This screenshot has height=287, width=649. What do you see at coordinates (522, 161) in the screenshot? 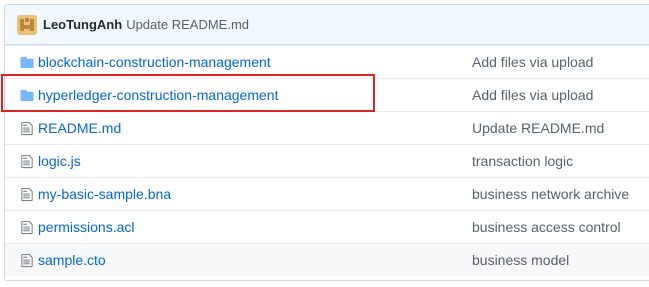
I see `file-commit-message: transaction logic` at bounding box center [522, 161].